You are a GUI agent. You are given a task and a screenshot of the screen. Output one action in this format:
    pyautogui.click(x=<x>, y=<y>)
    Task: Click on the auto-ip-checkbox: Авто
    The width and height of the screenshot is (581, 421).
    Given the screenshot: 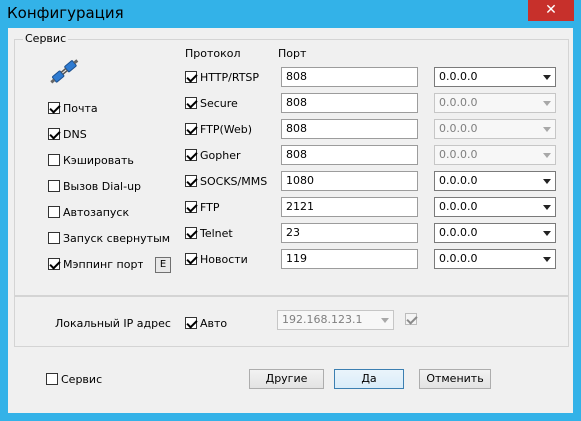 What is the action you would take?
    pyautogui.click(x=206, y=323)
    